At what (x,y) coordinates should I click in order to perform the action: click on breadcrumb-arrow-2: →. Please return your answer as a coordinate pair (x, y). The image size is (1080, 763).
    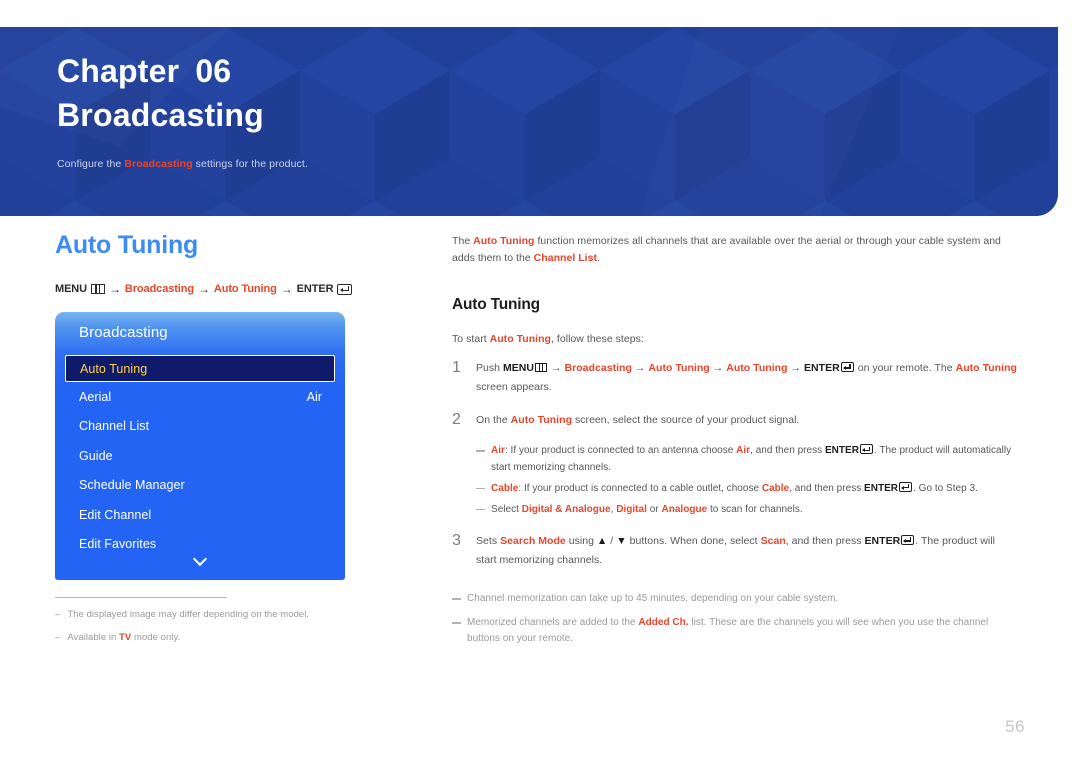
    Looking at the image, I should click on (204, 289).